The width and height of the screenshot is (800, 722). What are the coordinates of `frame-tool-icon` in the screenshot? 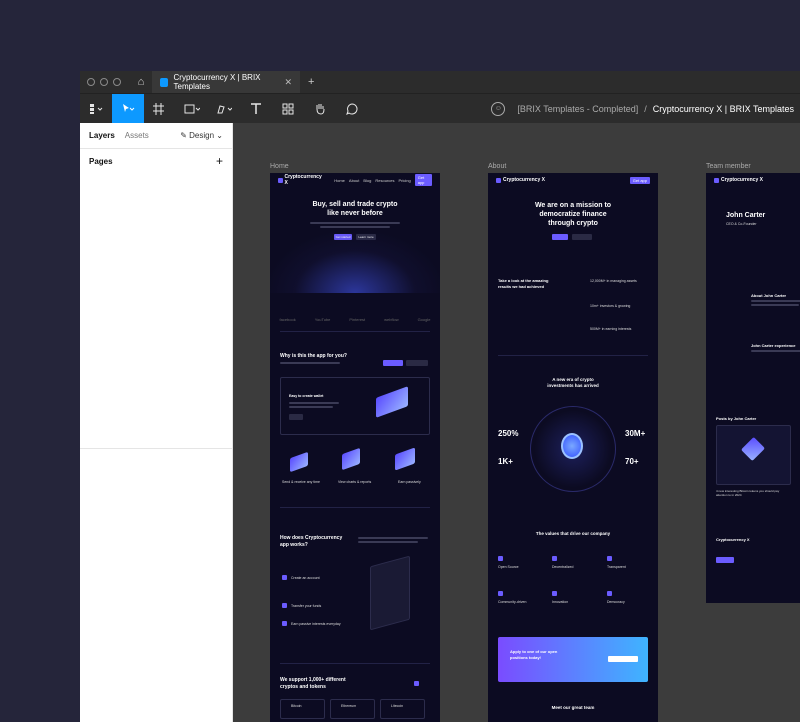 It's located at (160, 109).